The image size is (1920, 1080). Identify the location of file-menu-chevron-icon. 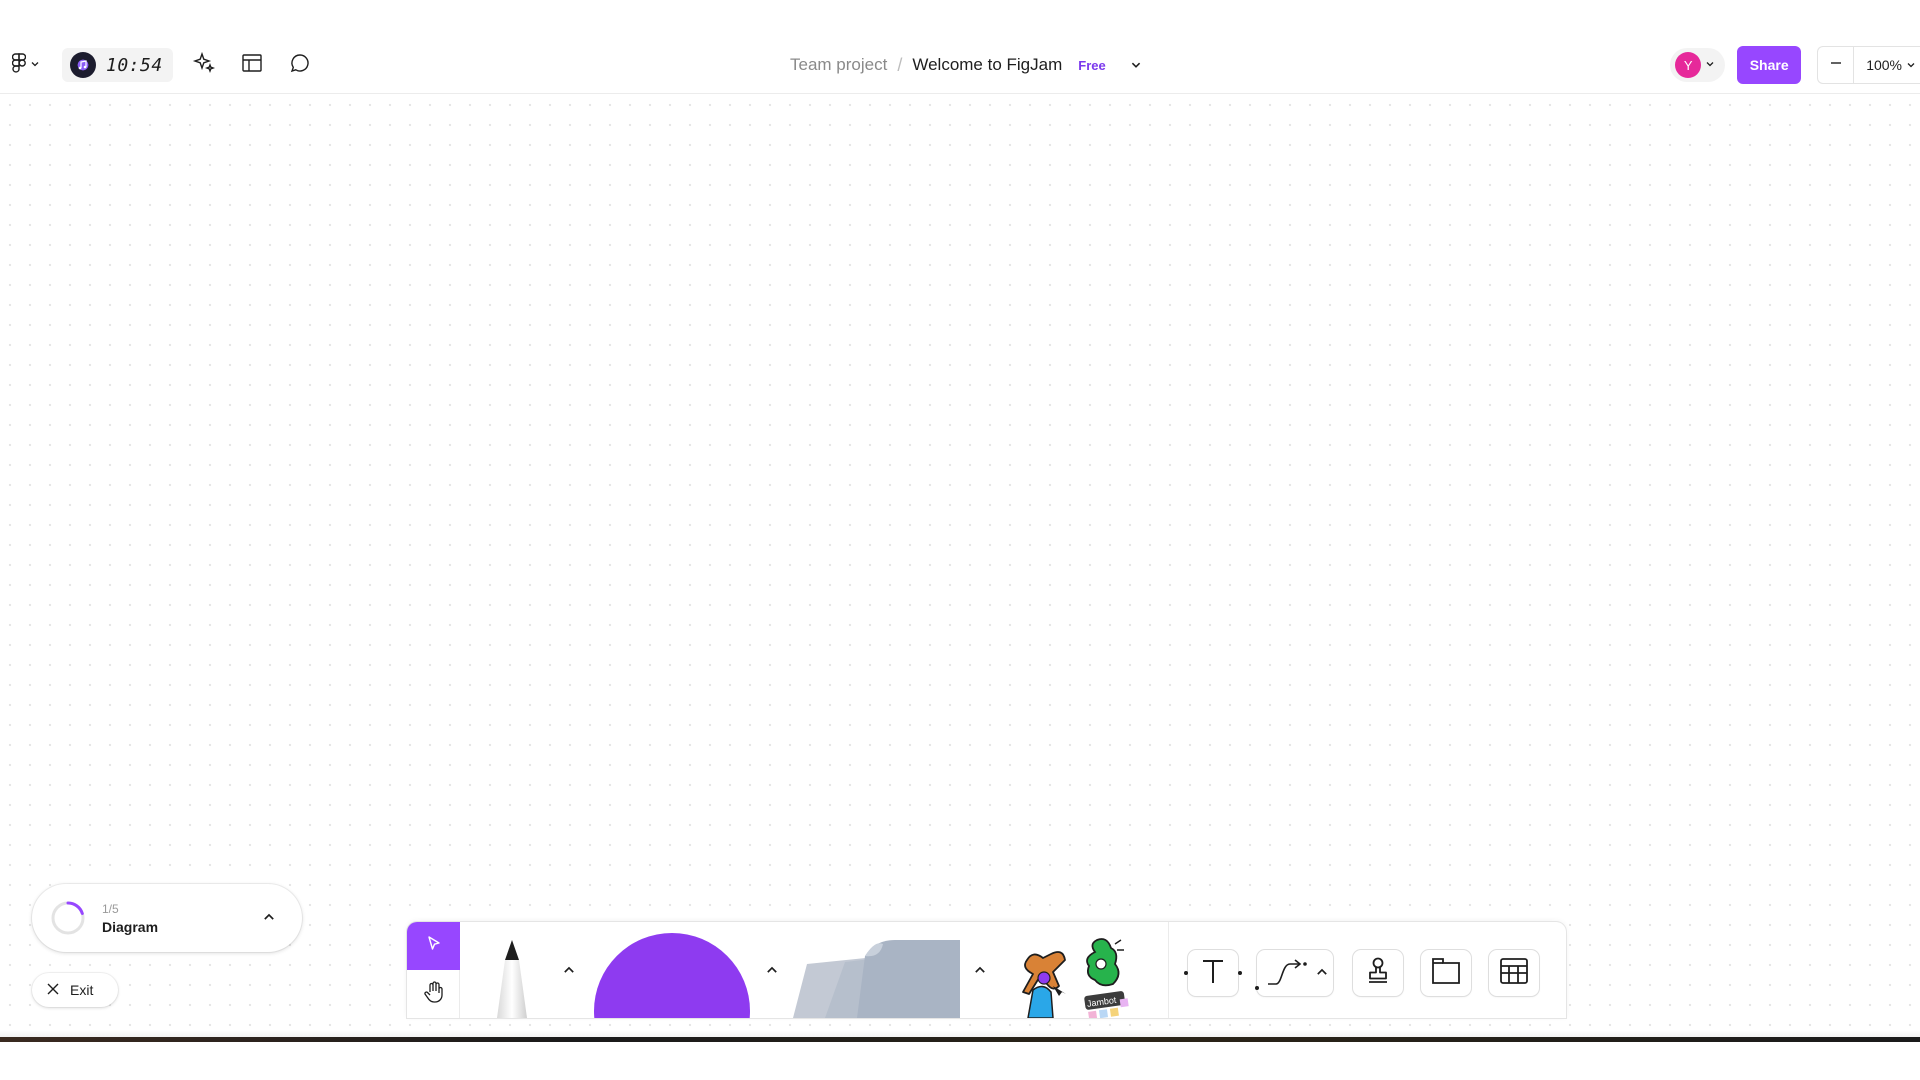
(1136, 65).